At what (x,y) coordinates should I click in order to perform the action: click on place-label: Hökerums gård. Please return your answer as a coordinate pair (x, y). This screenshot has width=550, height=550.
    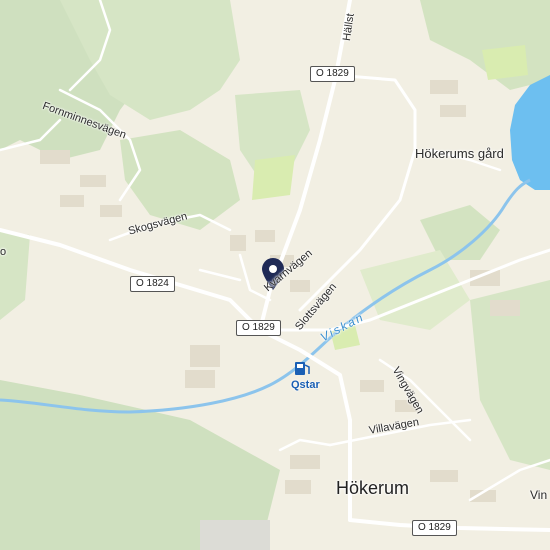
    Looking at the image, I should click on (459, 153).